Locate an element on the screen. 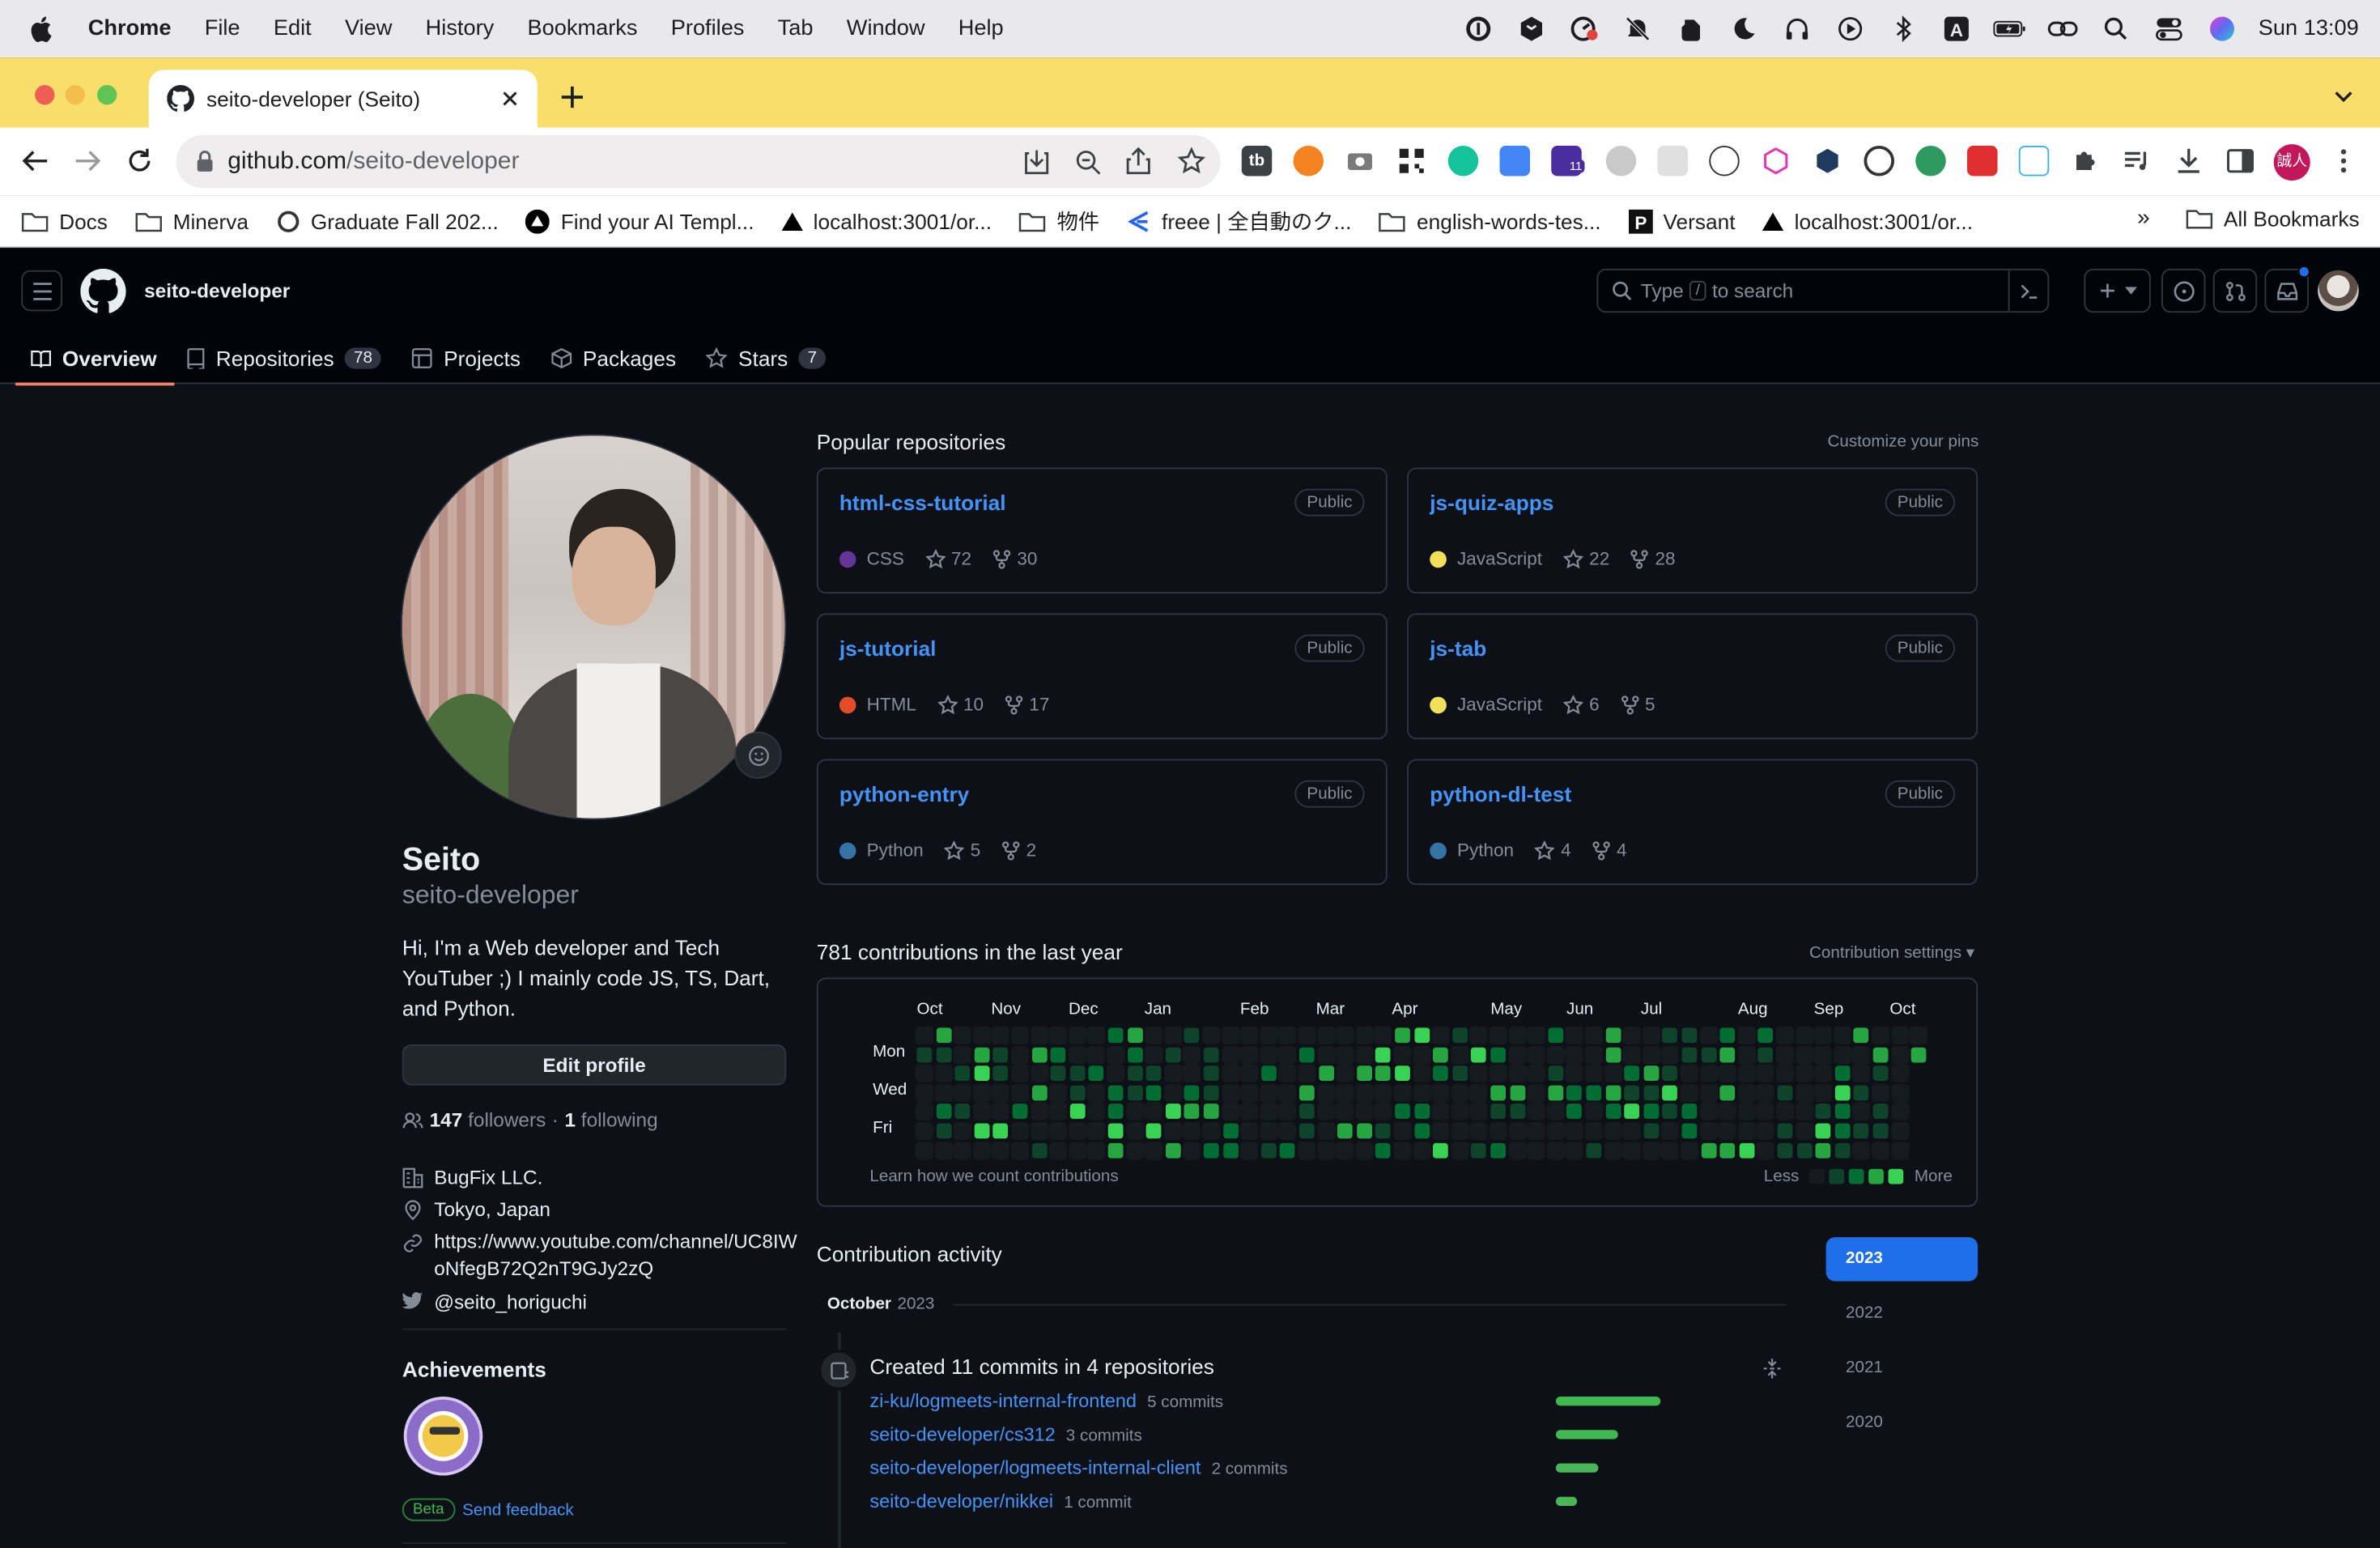  stargazers-link: 22 is located at coordinates (1586, 558).